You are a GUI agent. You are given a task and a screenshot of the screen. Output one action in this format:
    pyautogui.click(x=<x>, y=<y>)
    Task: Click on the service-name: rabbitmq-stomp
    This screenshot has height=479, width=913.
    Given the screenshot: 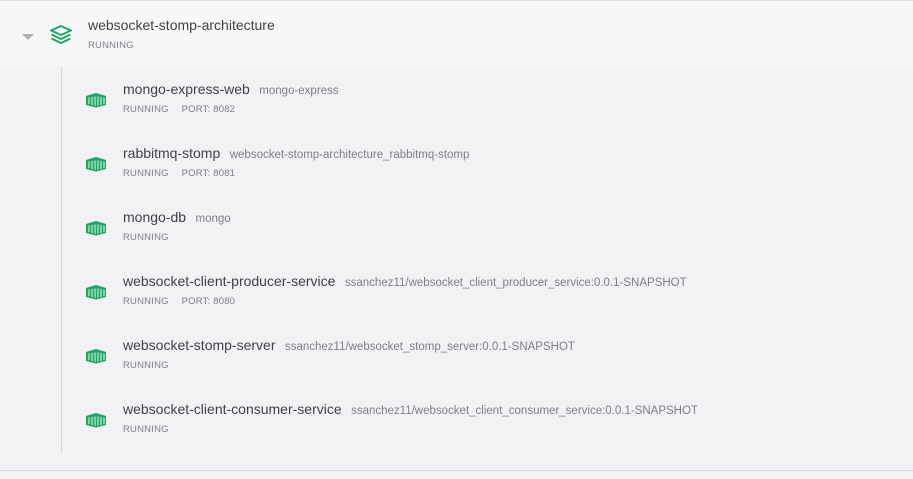 What is the action you would take?
    pyautogui.click(x=171, y=153)
    